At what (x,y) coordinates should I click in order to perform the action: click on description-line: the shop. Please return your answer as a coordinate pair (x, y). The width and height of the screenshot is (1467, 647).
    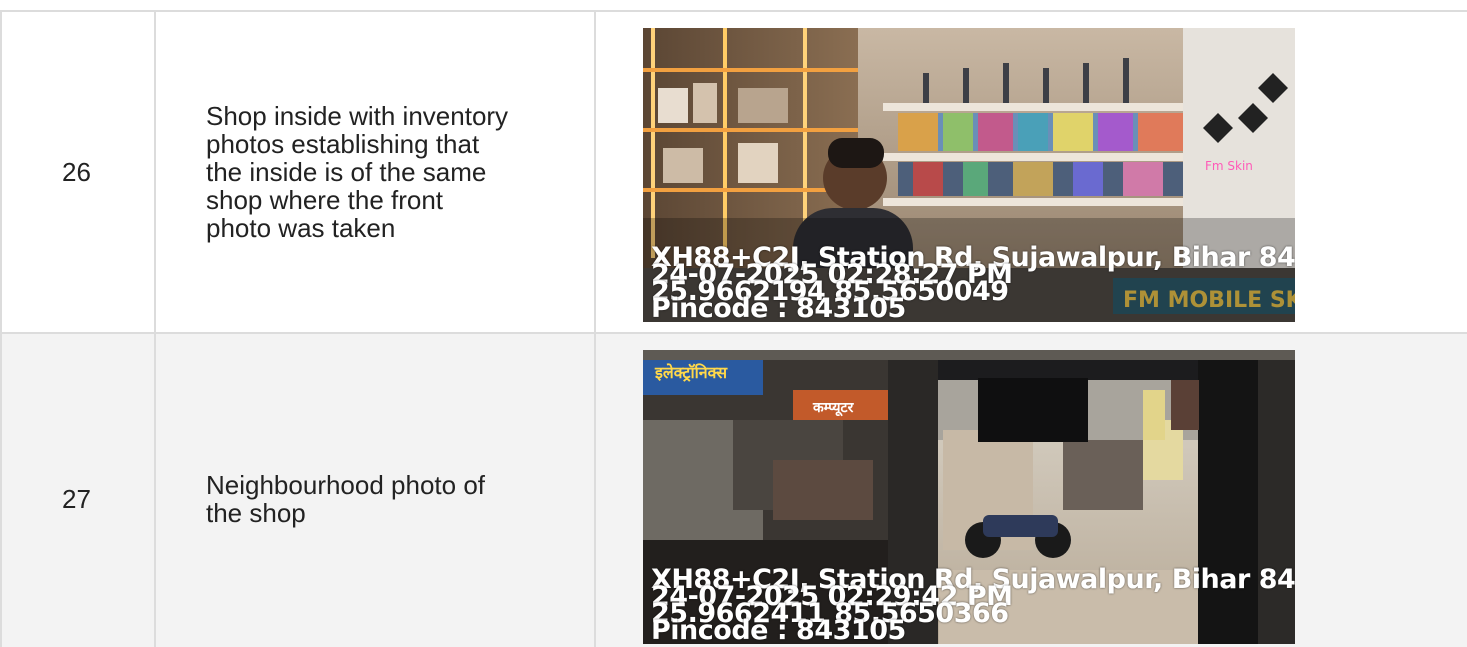
    Looking at the image, I should click on (256, 513).